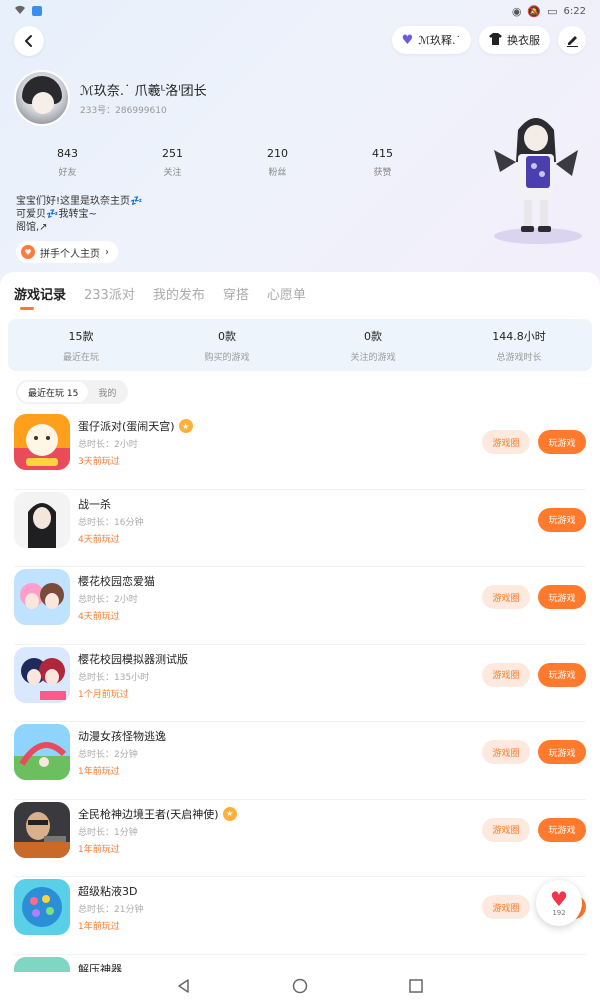  I want to click on battery-icon: ▭, so click(552, 11).